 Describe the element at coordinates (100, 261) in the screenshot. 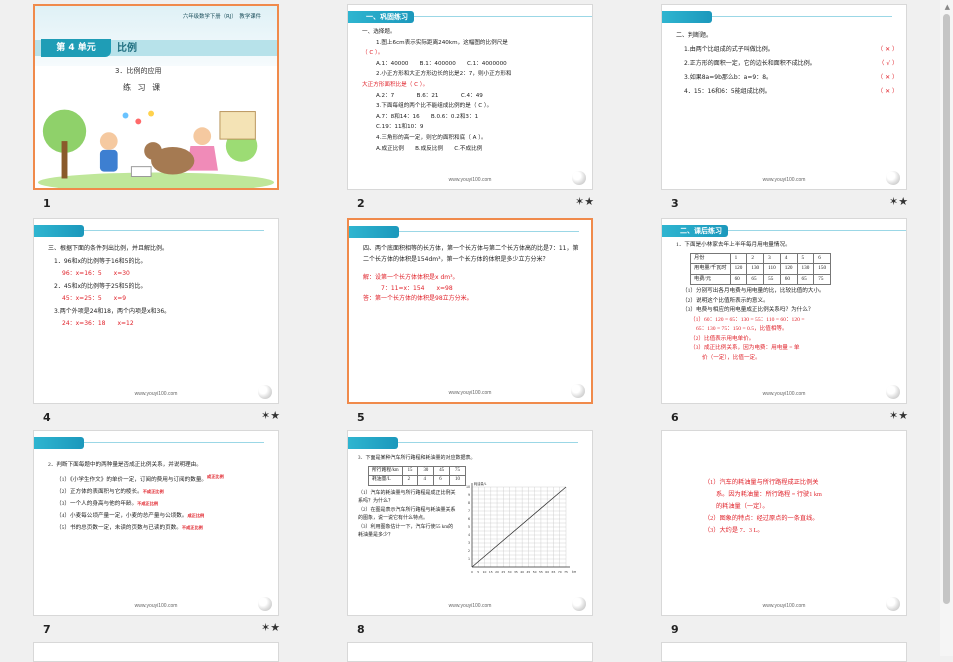

I see `body-line: 1．96和x的比例等于16和5的比。` at that location.